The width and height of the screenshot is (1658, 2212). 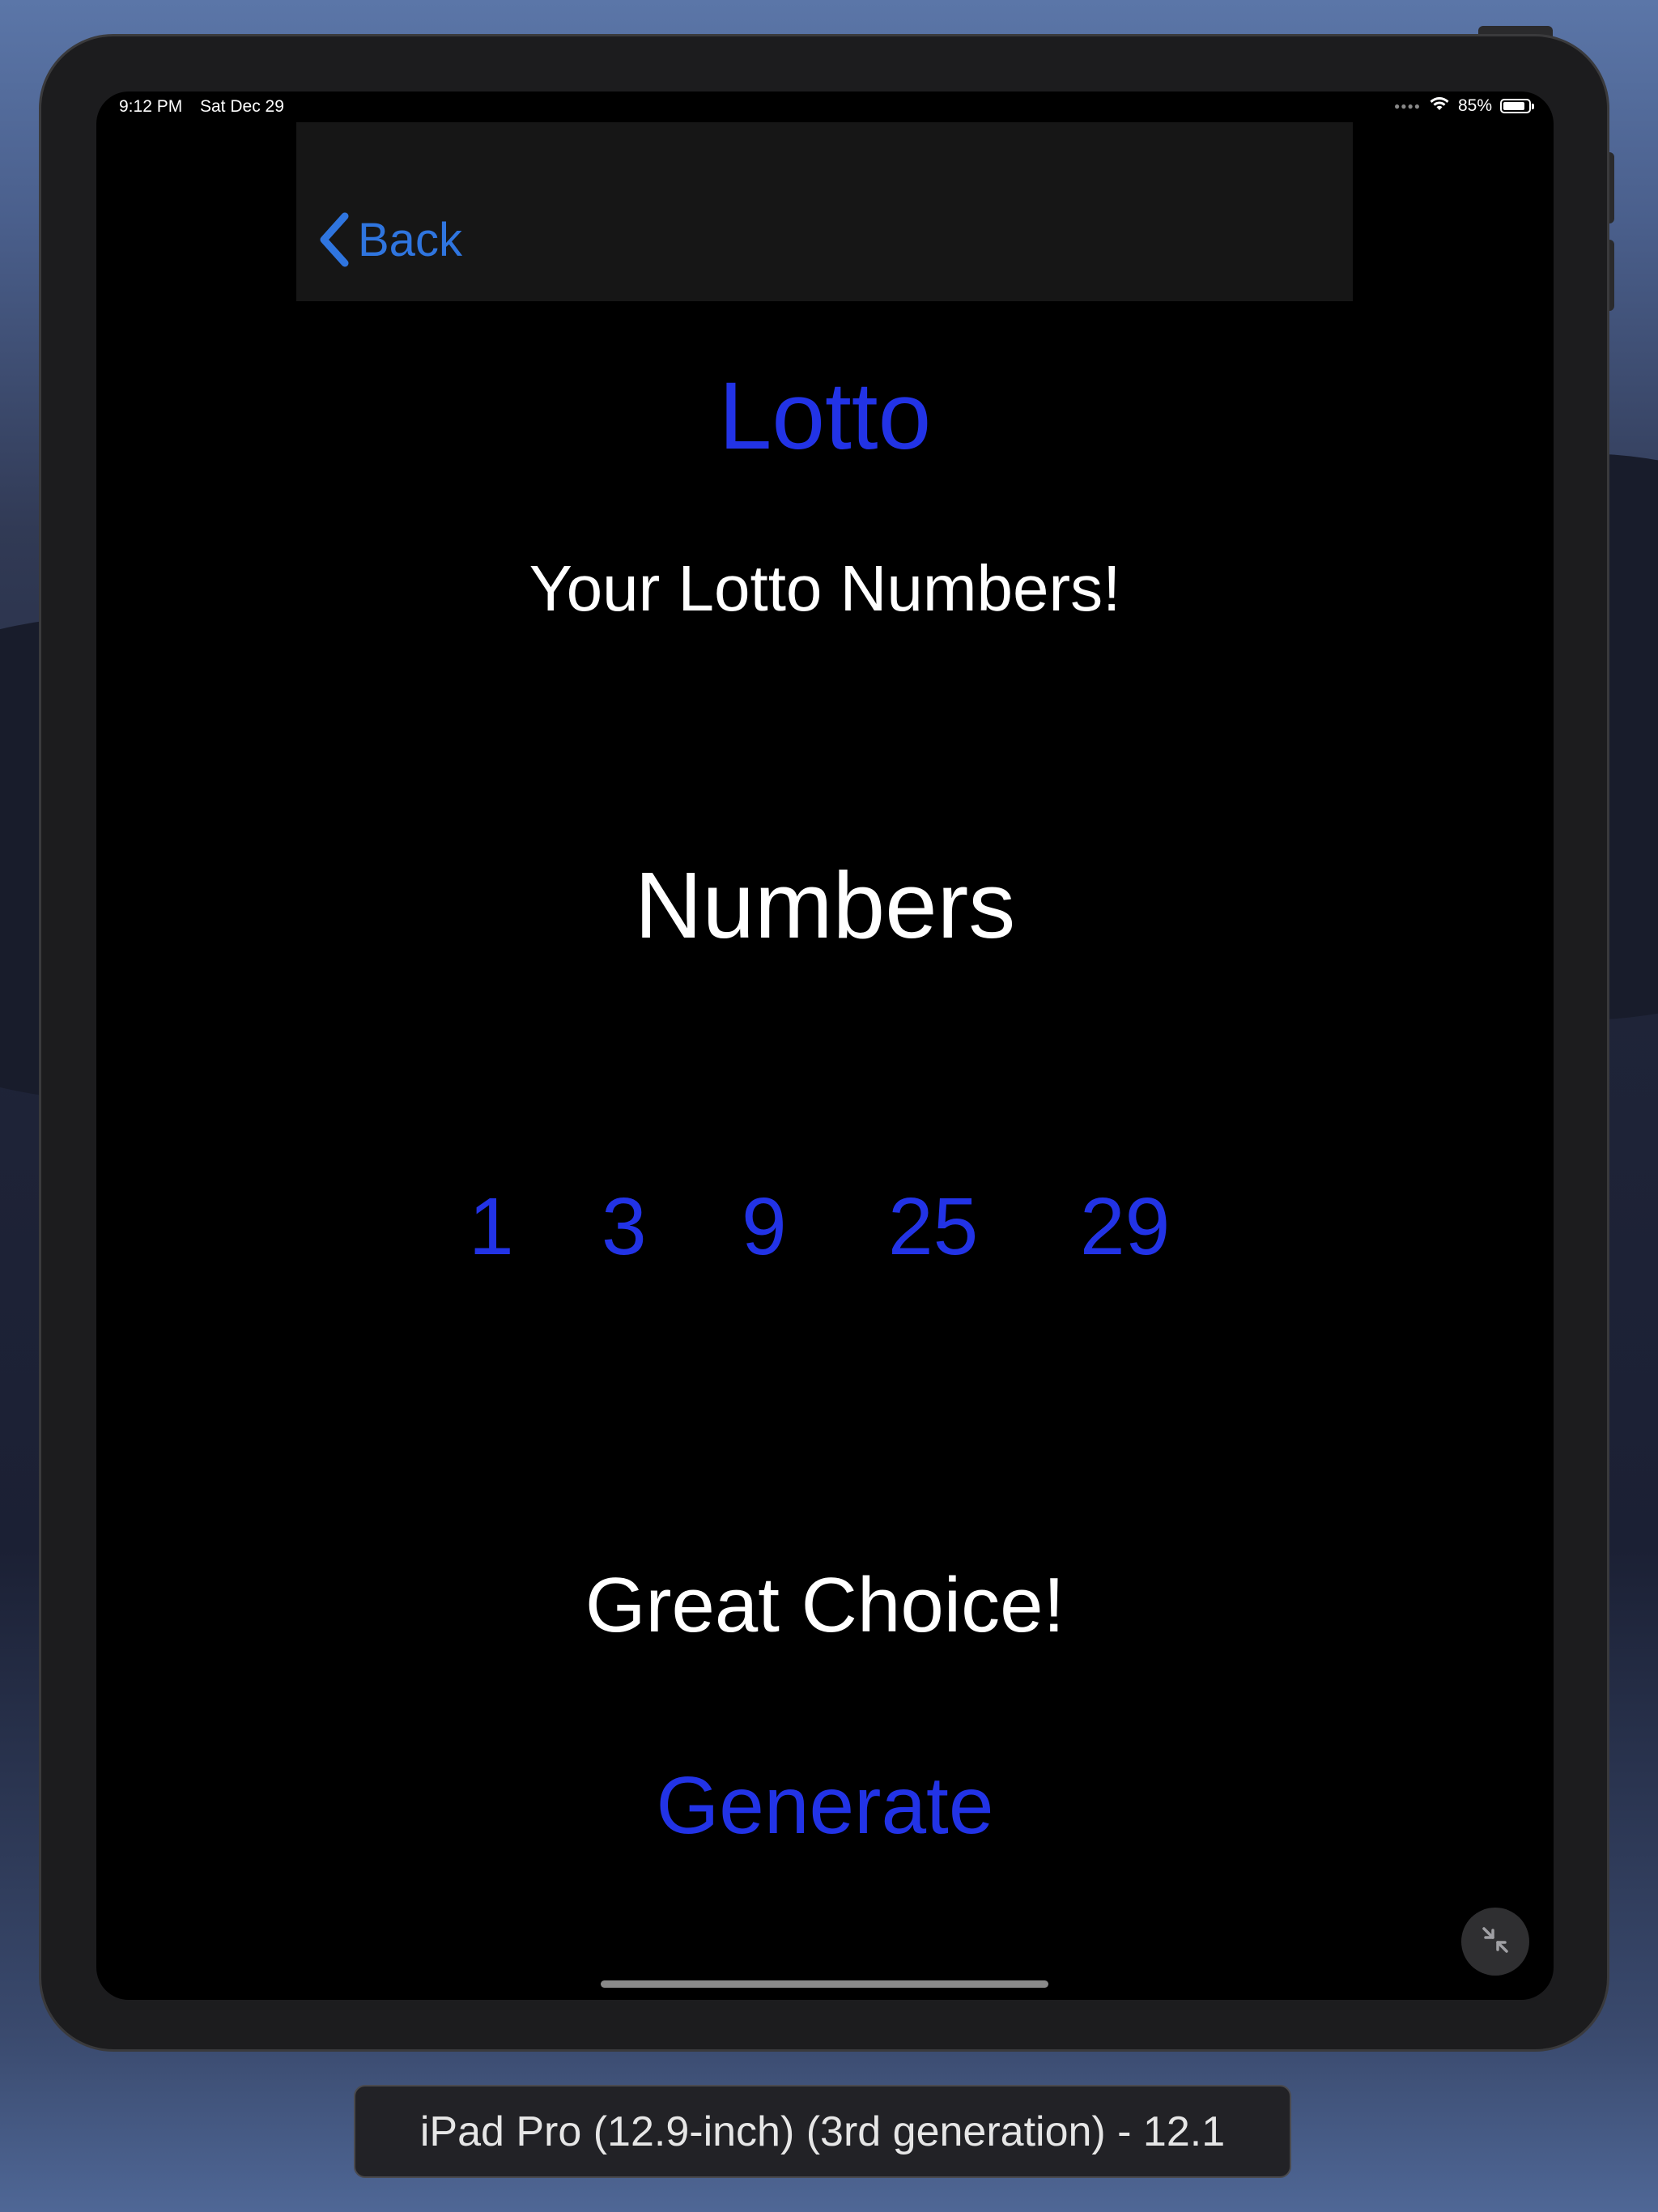 I want to click on back-button: Back, so click(x=389, y=240).